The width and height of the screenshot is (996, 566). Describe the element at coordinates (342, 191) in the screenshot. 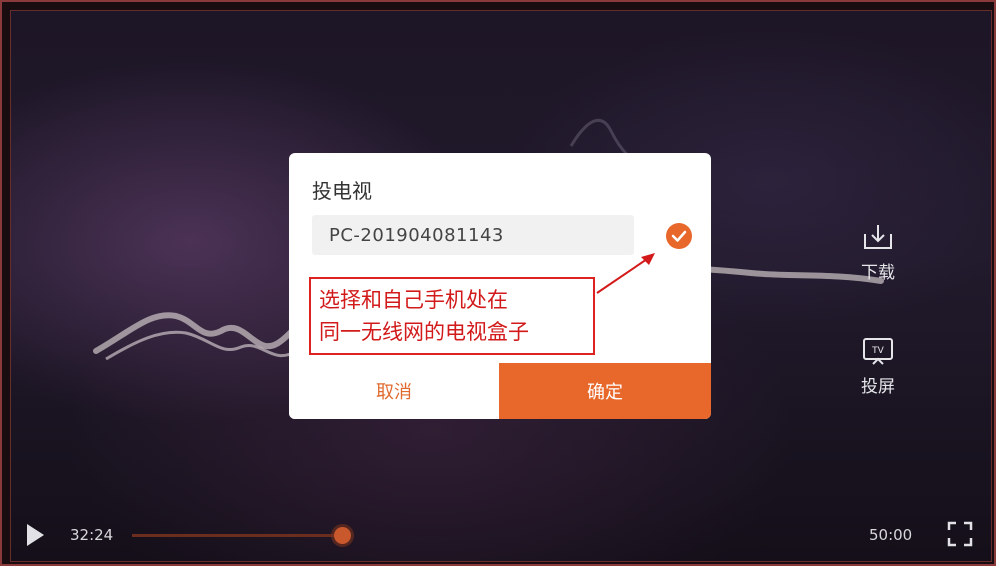

I see `dialog-title: 投电视` at that location.